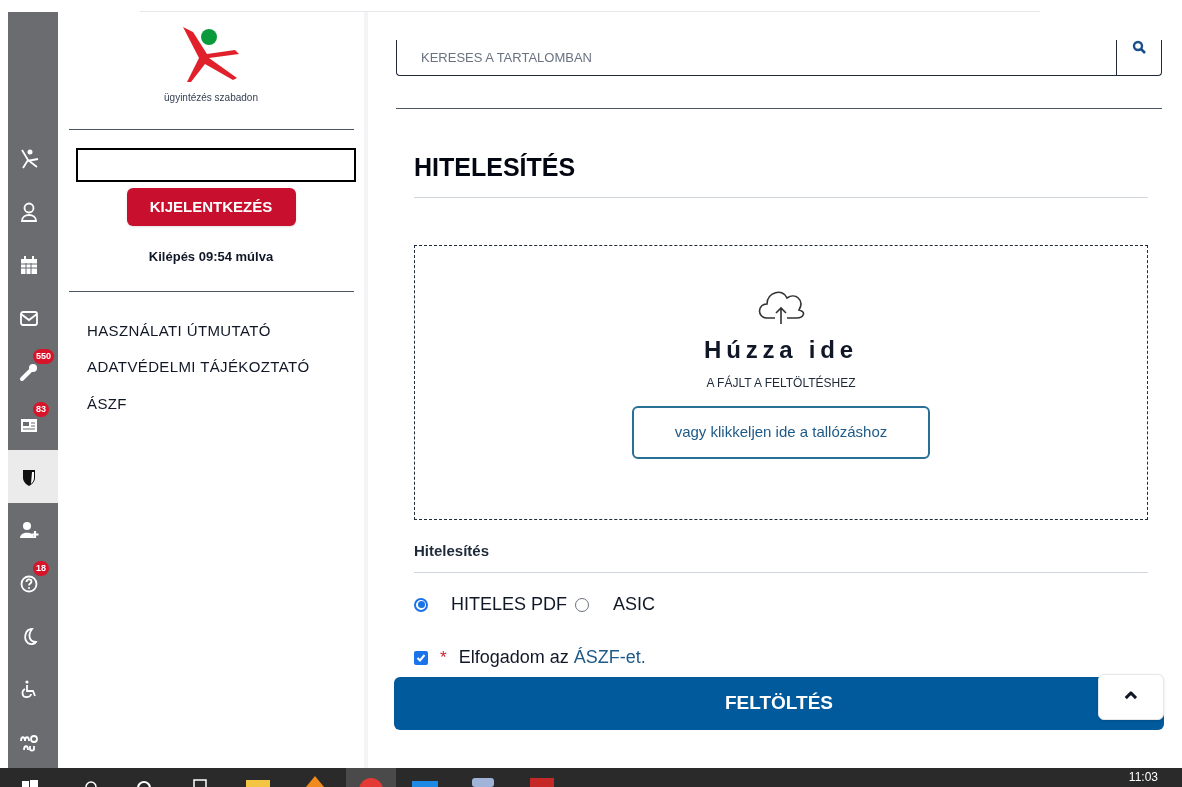 The width and height of the screenshot is (1182, 787). Describe the element at coordinates (509, 604) in the screenshot. I see `radio-label: HITELES PDF` at that location.